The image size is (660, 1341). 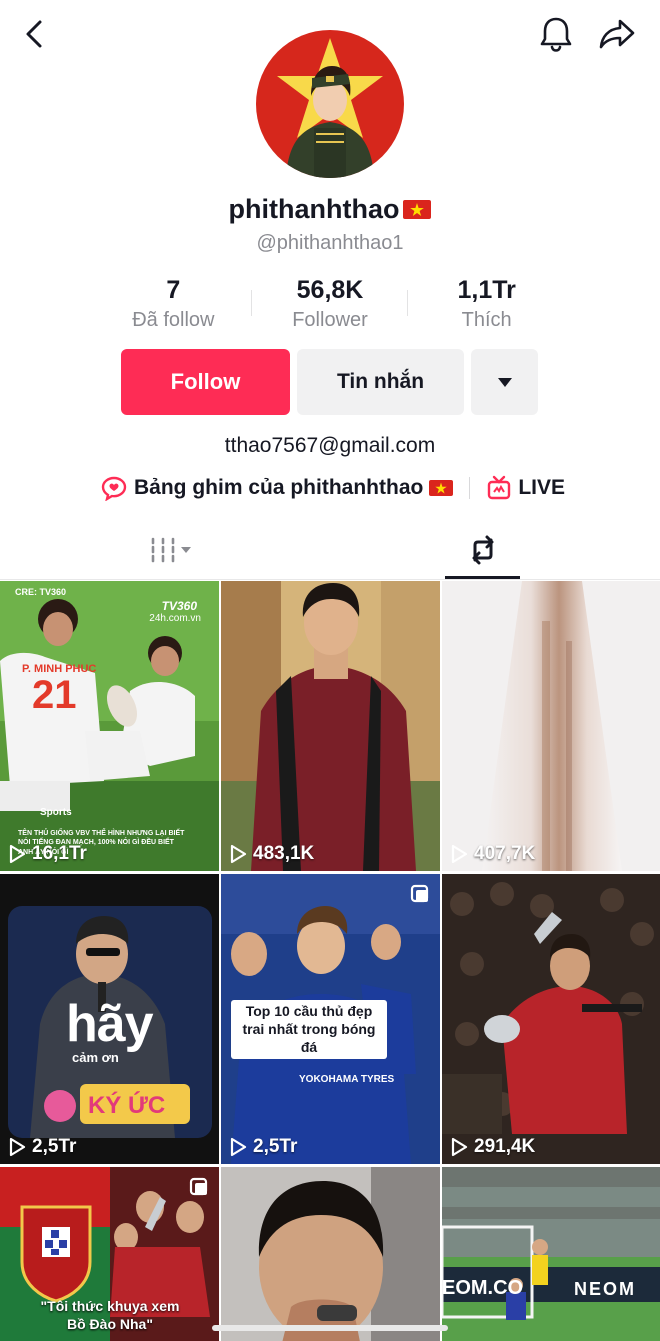 I want to click on view-count-text: 407,7K, so click(x=505, y=853).